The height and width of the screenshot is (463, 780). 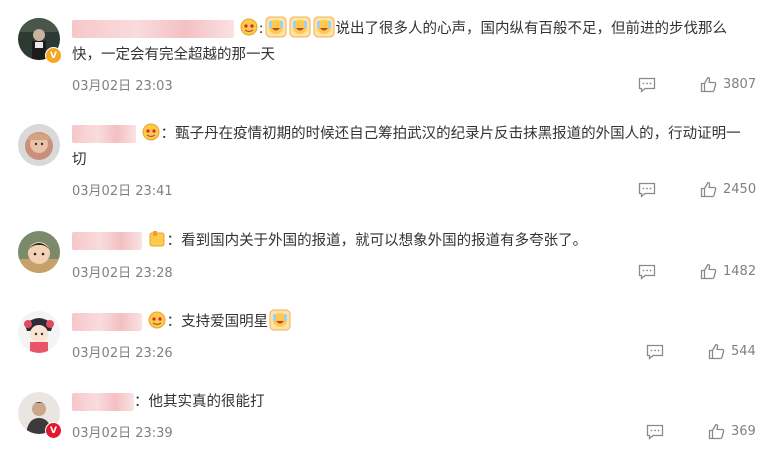 What do you see at coordinates (122, 273) in the screenshot?
I see `comment-time: 03月02日 23:28` at bounding box center [122, 273].